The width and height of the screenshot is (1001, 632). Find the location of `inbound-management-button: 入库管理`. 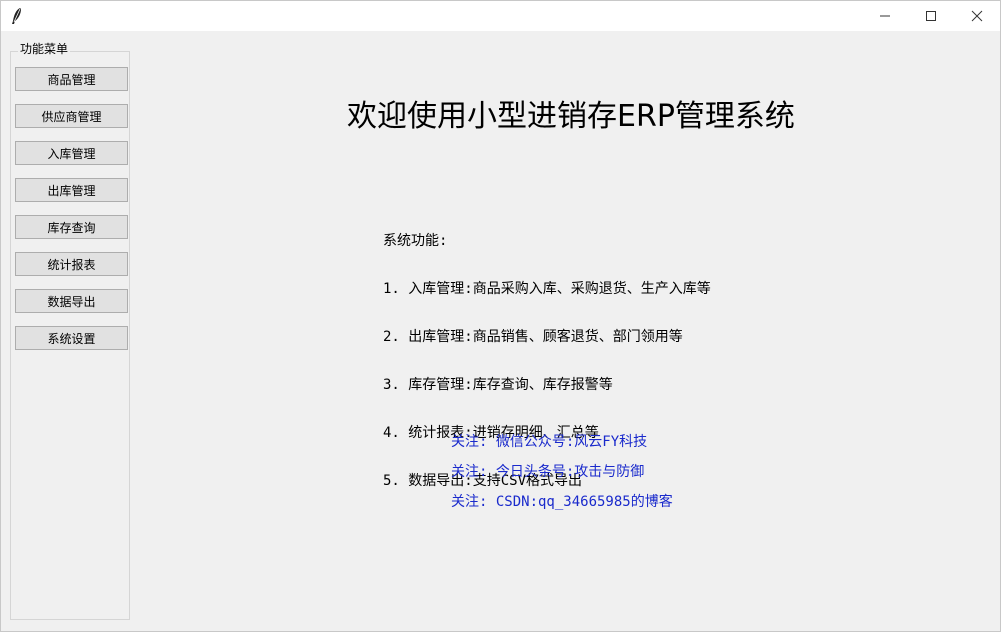

inbound-management-button: 入库管理 is located at coordinates (71, 153).